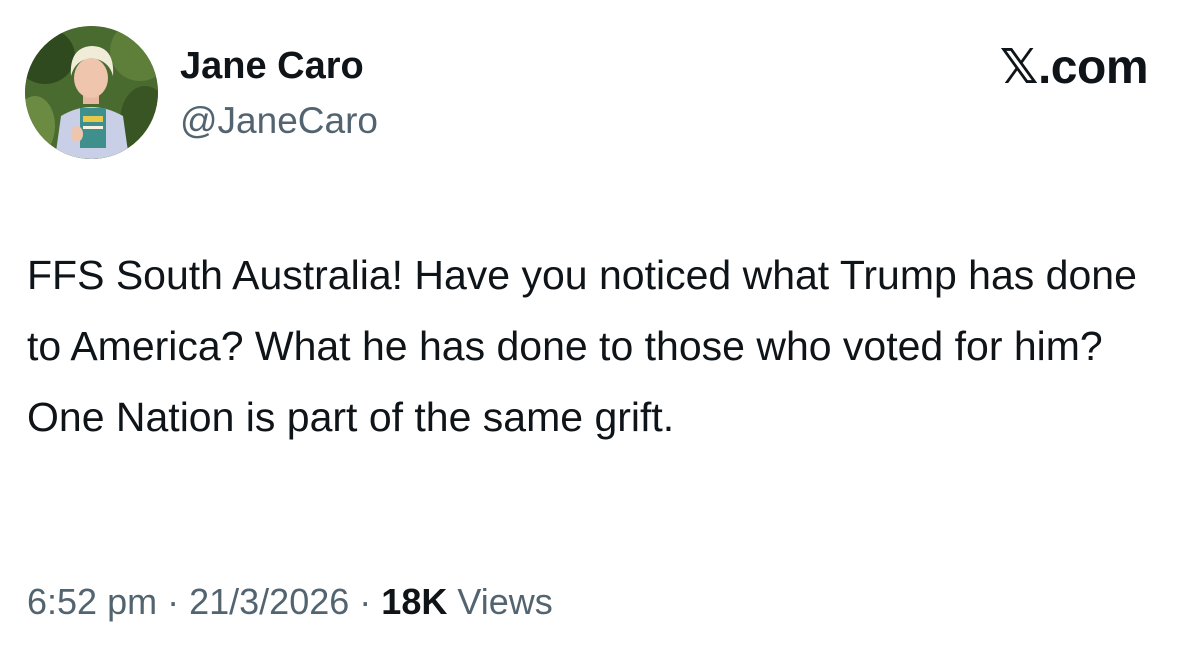  What do you see at coordinates (92, 601) in the screenshot?
I see `tweet-time: 6:52 pm` at bounding box center [92, 601].